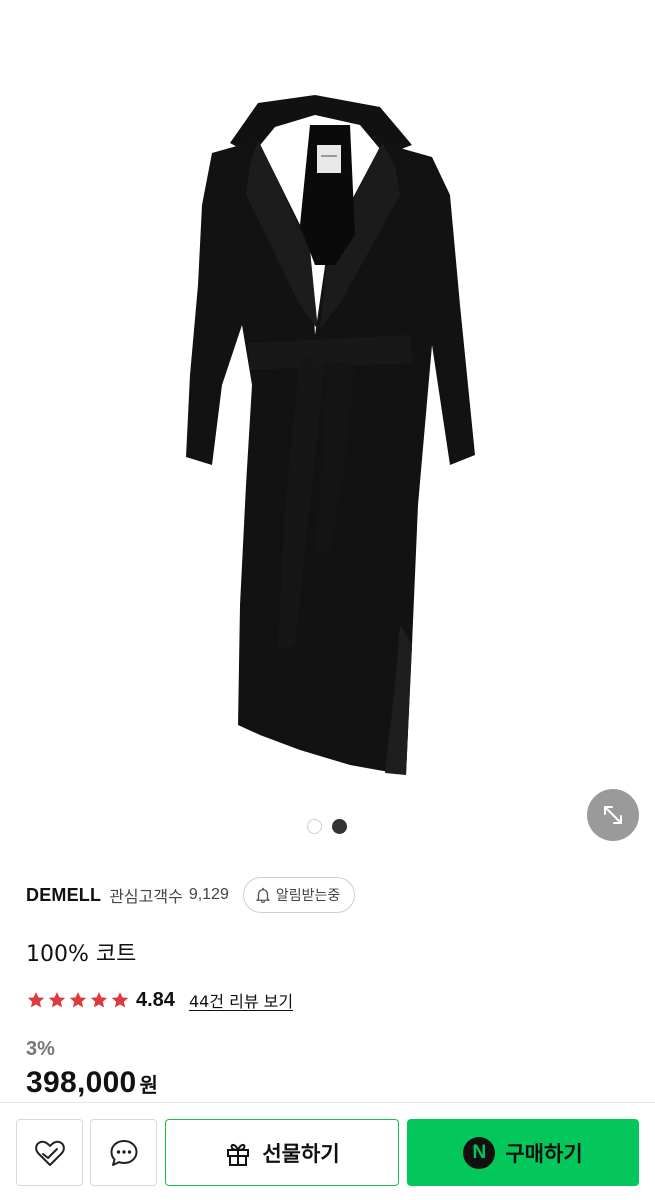 This screenshot has width=655, height=1200. What do you see at coordinates (81, 954) in the screenshot?
I see `product-title: 100% 코트` at bounding box center [81, 954].